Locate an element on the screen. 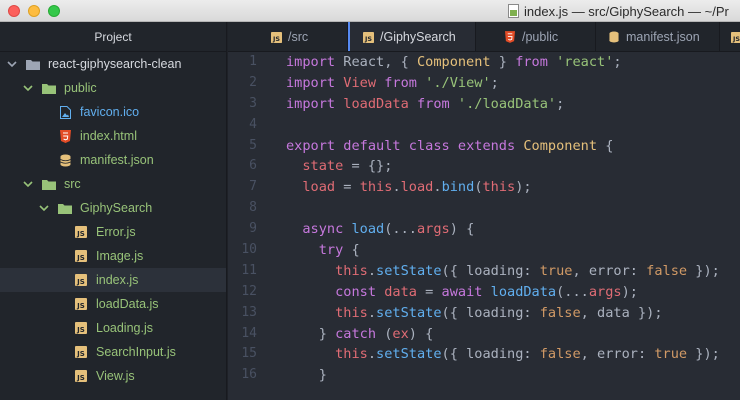 Image resolution: width=740 pixels, height=400 pixels. tree-item-image-js: JS Image.js is located at coordinates (113, 256).